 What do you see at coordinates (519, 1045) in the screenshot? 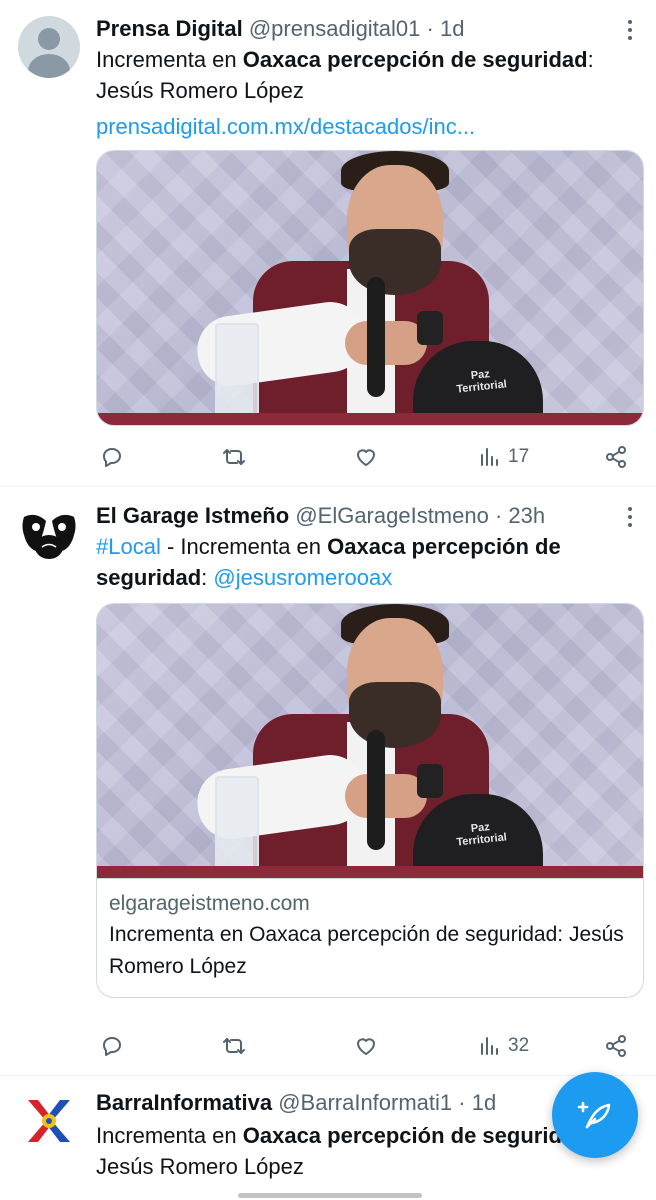
I see `views-count: 32` at bounding box center [519, 1045].